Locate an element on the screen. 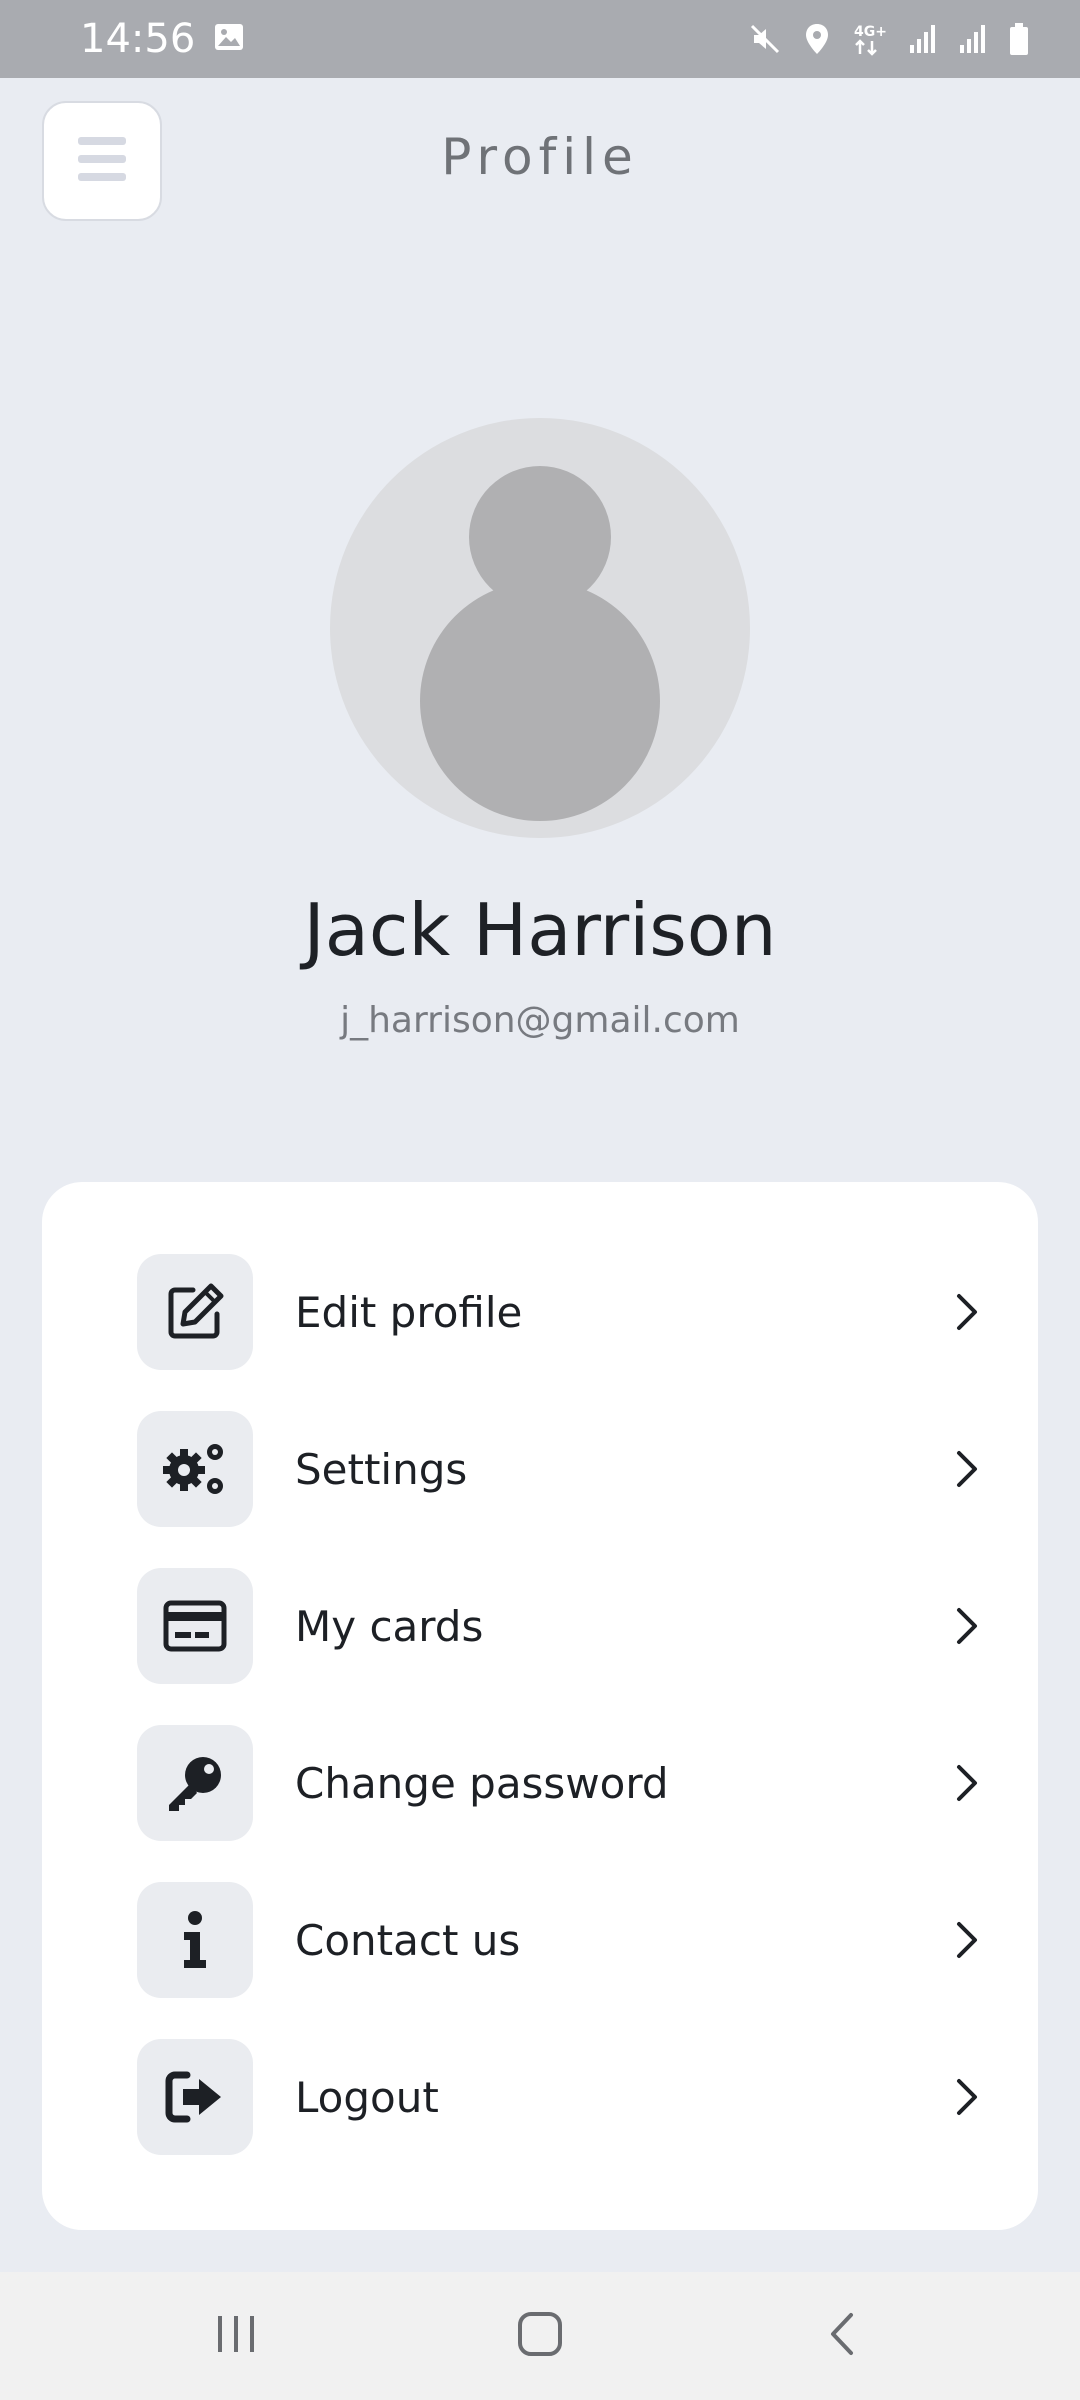 The image size is (1080, 2400). menu-item-contact-us: Contact us is located at coordinates (562, 1940).